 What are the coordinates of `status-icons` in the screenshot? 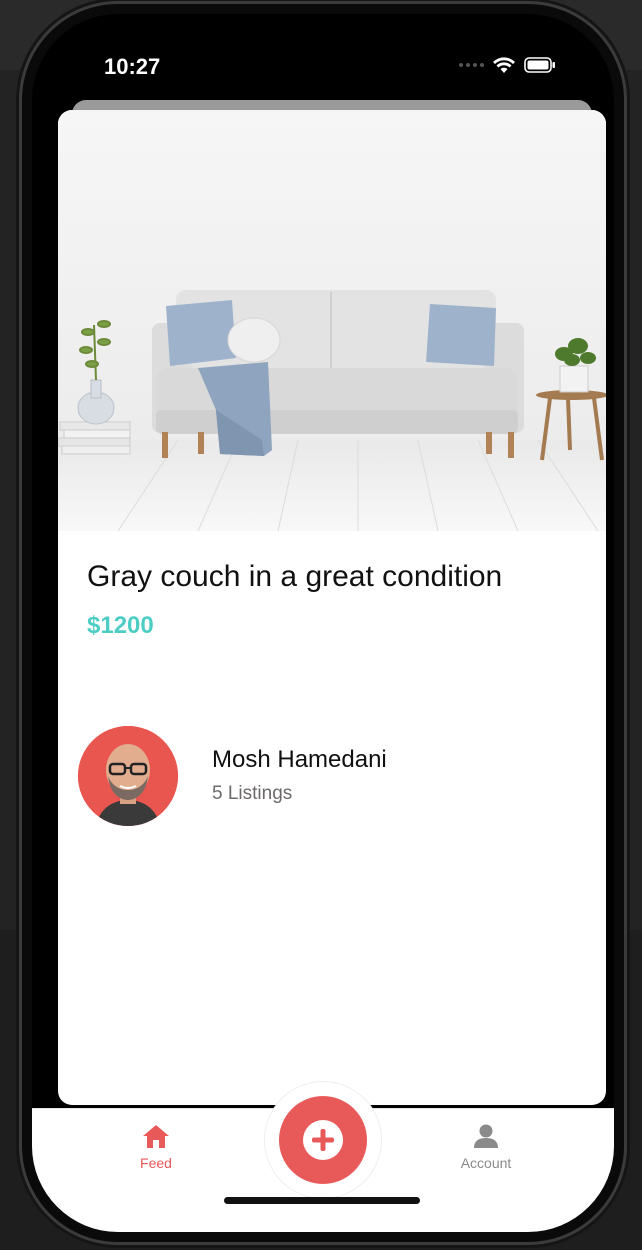 It's located at (507, 65).